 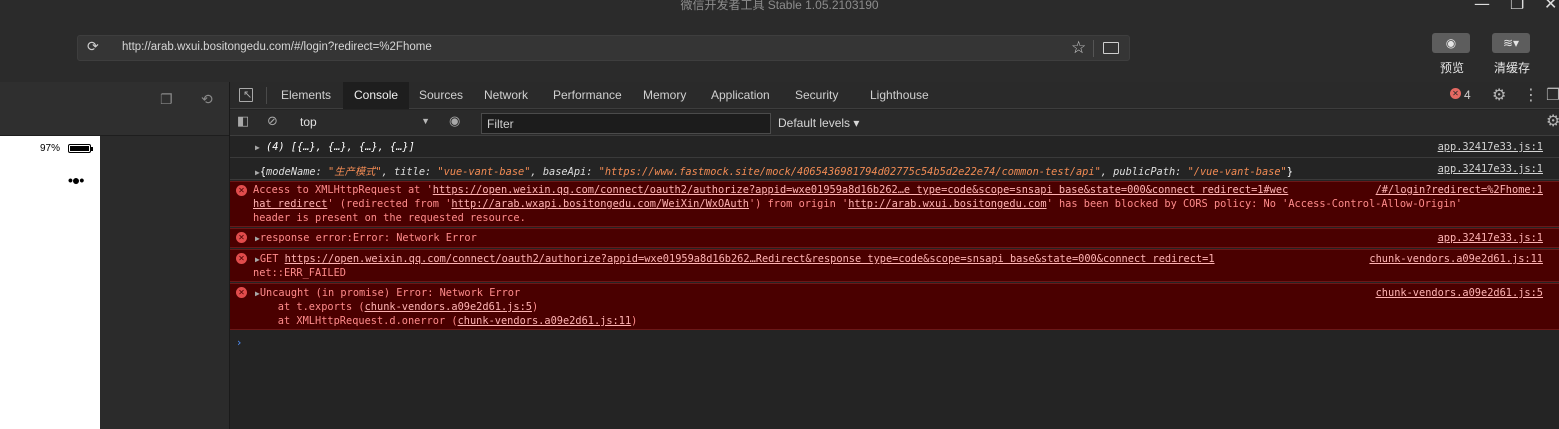 What do you see at coordinates (484, 172) in the screenshot?
I see `object-value: "vue-vant-base"` at bounding box center [484, 172].